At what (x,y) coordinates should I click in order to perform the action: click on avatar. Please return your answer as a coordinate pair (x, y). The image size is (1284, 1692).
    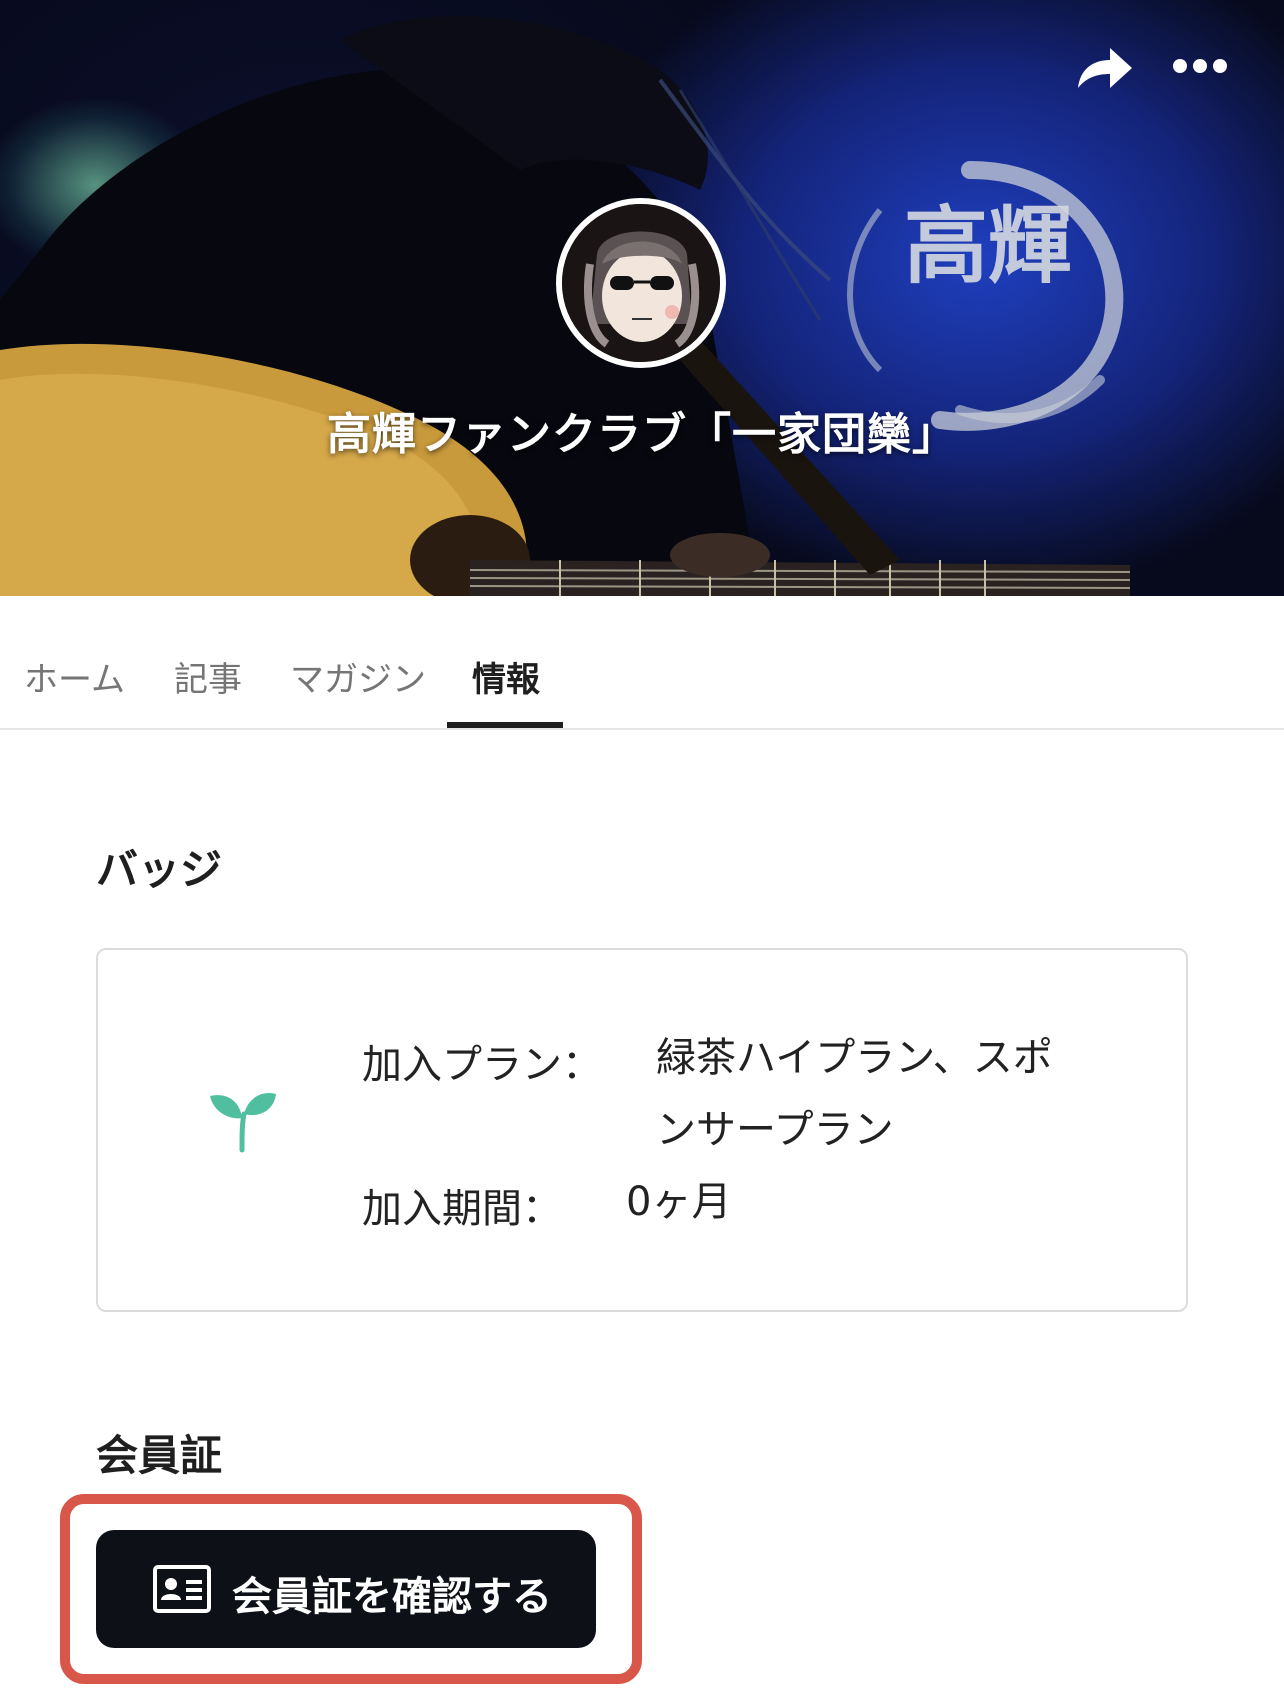
    Looking at the image, I should click on (641, 283).